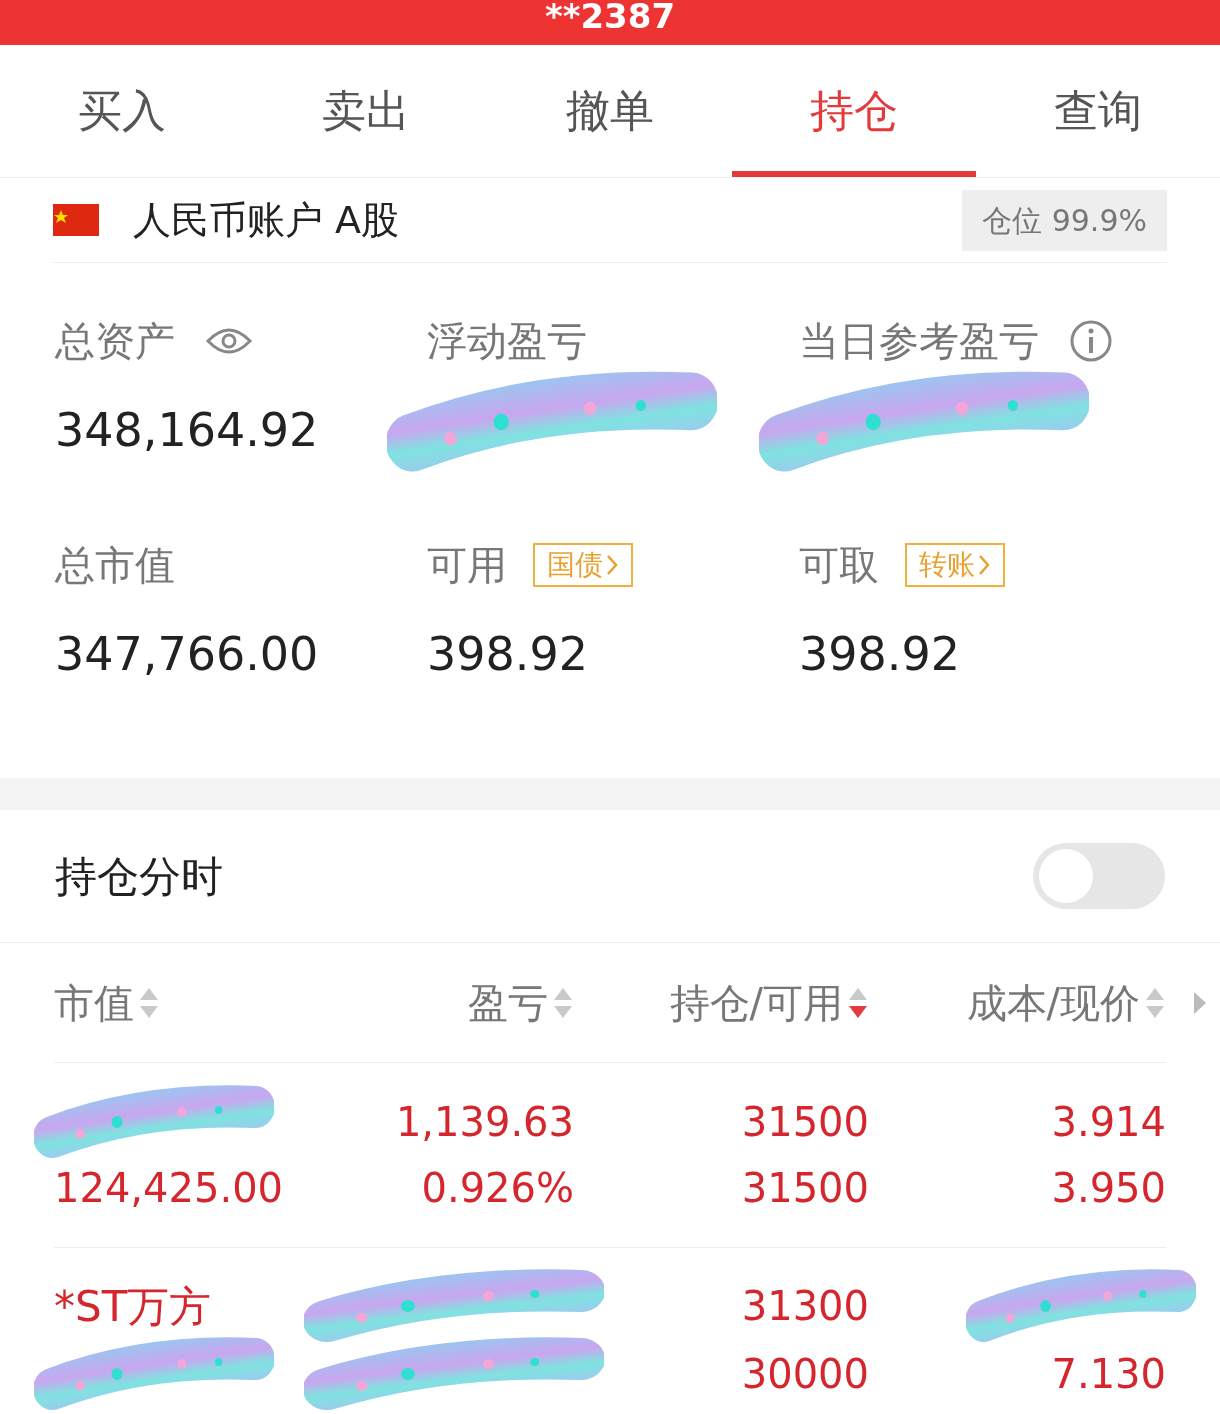 Image resolution: width=1220 pixels, height=1414 pixels. Describe the element at coordinates (1108, 1188) in the screenshot. I see `current-price: 3.950` at that location.